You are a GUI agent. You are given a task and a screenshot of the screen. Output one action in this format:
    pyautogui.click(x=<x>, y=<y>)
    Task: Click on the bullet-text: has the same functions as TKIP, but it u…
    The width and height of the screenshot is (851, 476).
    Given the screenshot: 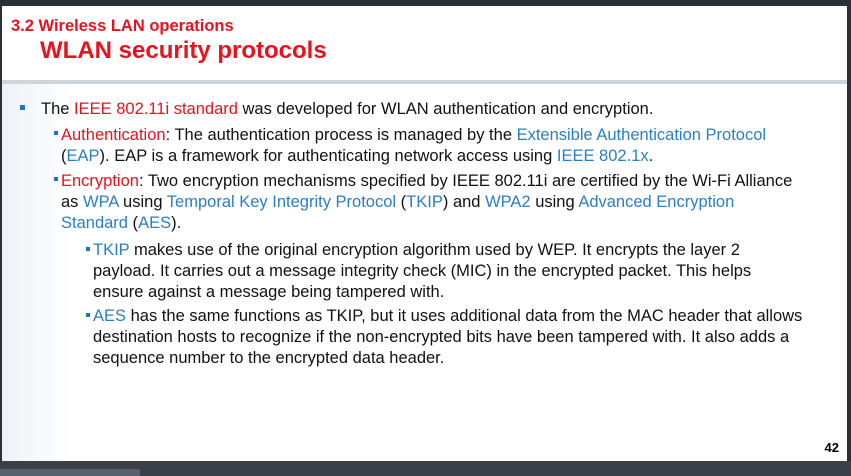 What is the action you would take?
    pyautogui.click(x=448, y=337)
    